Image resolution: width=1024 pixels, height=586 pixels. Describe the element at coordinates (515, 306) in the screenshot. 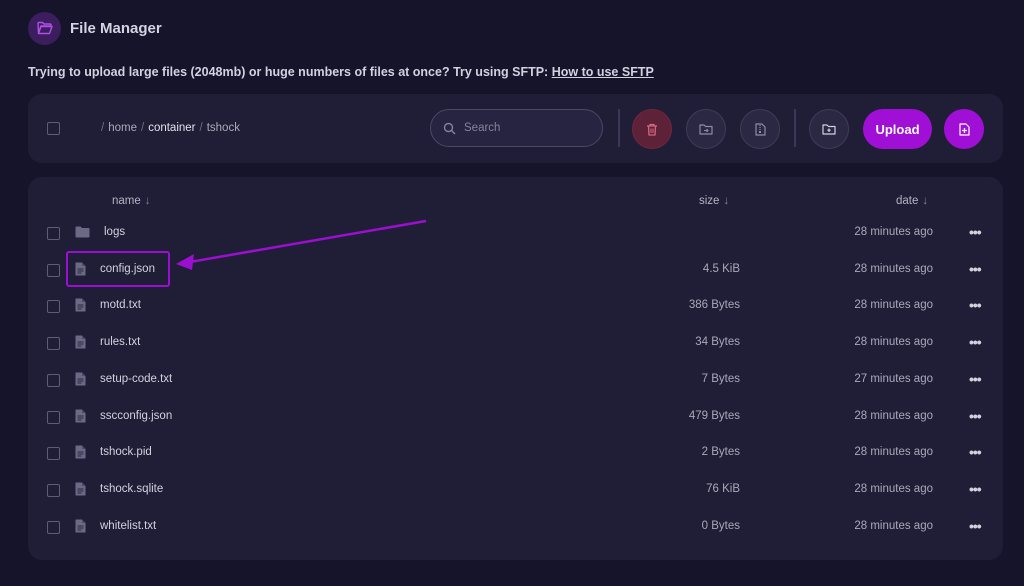

I see `table-row: motd.txt 386 Bytes 28 minutes ago •••` at that location.